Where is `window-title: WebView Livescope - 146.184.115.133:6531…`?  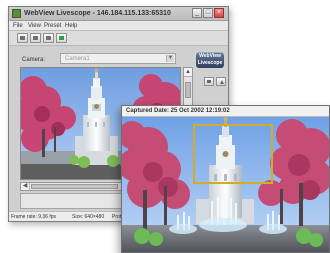 window-title: WebView Livescope - 146.184.115.133:6531… is located at coordinates (97, 13).